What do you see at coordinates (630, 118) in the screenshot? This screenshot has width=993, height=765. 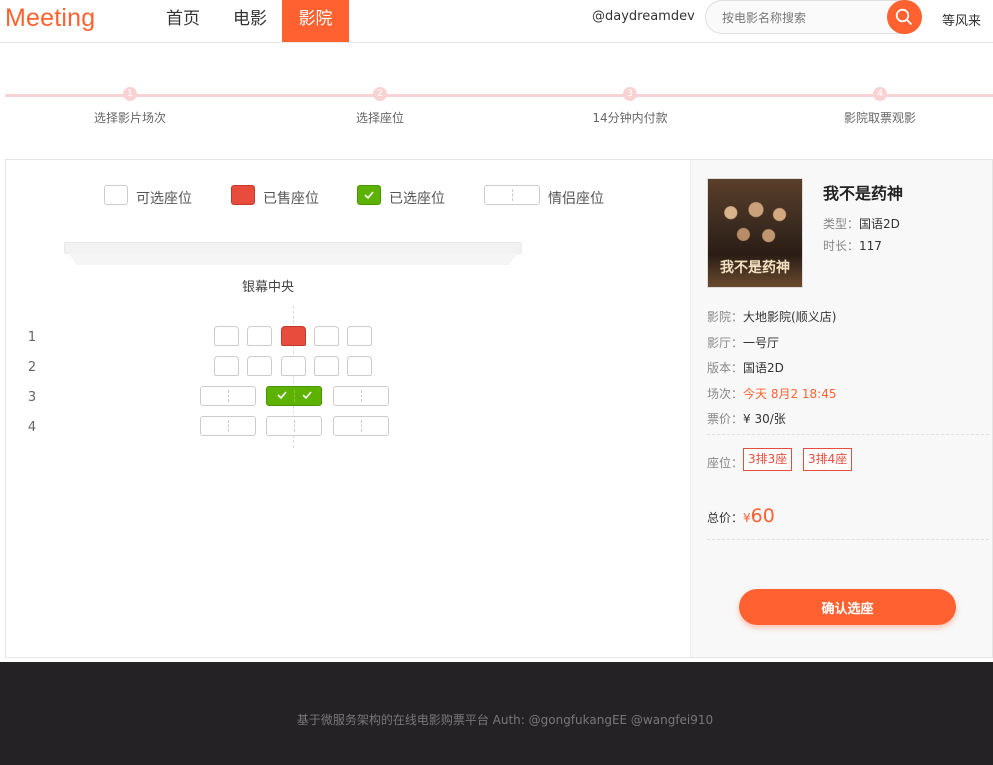 I see `step-label: 14分钟内付款` at bounding box center [630, 118].